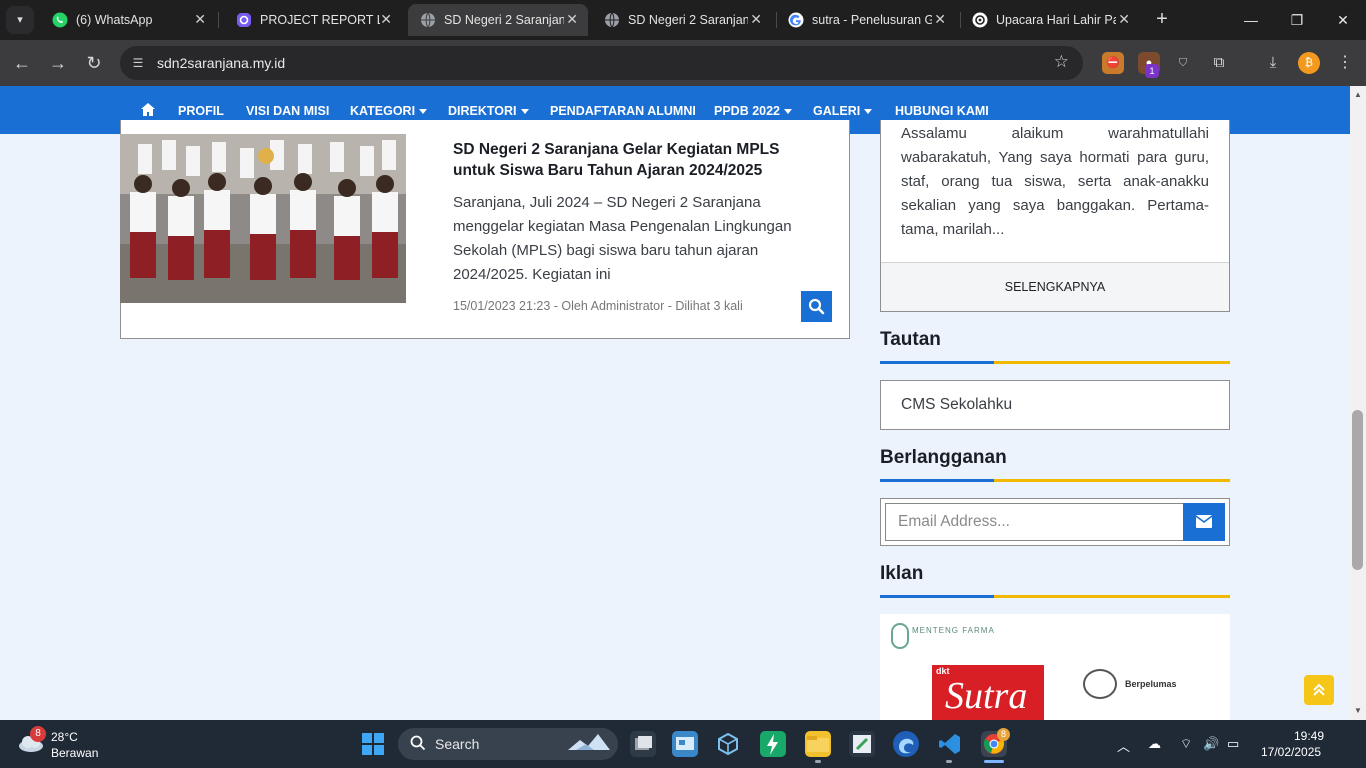 This screenshot has height=768, width=1366. What do you see at coordinates (862, 744) in the screenshot?
I see `snipping-tool-icon` at bounding box center [862, 744].